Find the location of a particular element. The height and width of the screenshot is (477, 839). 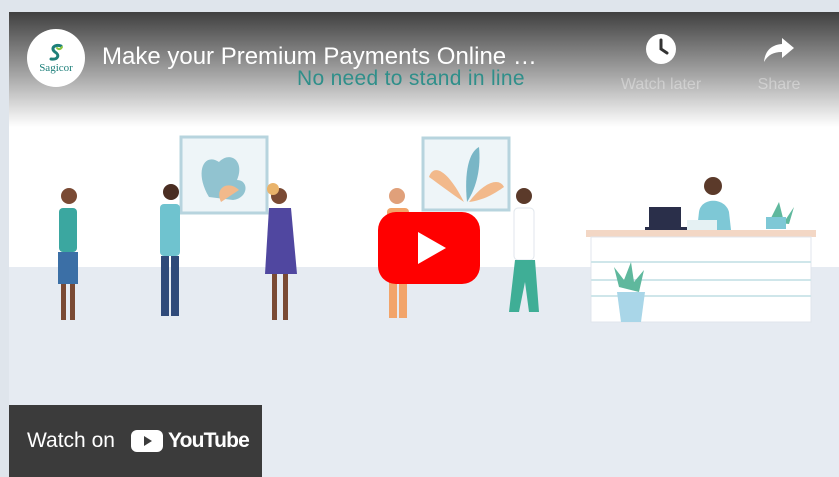

sagicor-logo-icon is located at coordinates (56, 52).